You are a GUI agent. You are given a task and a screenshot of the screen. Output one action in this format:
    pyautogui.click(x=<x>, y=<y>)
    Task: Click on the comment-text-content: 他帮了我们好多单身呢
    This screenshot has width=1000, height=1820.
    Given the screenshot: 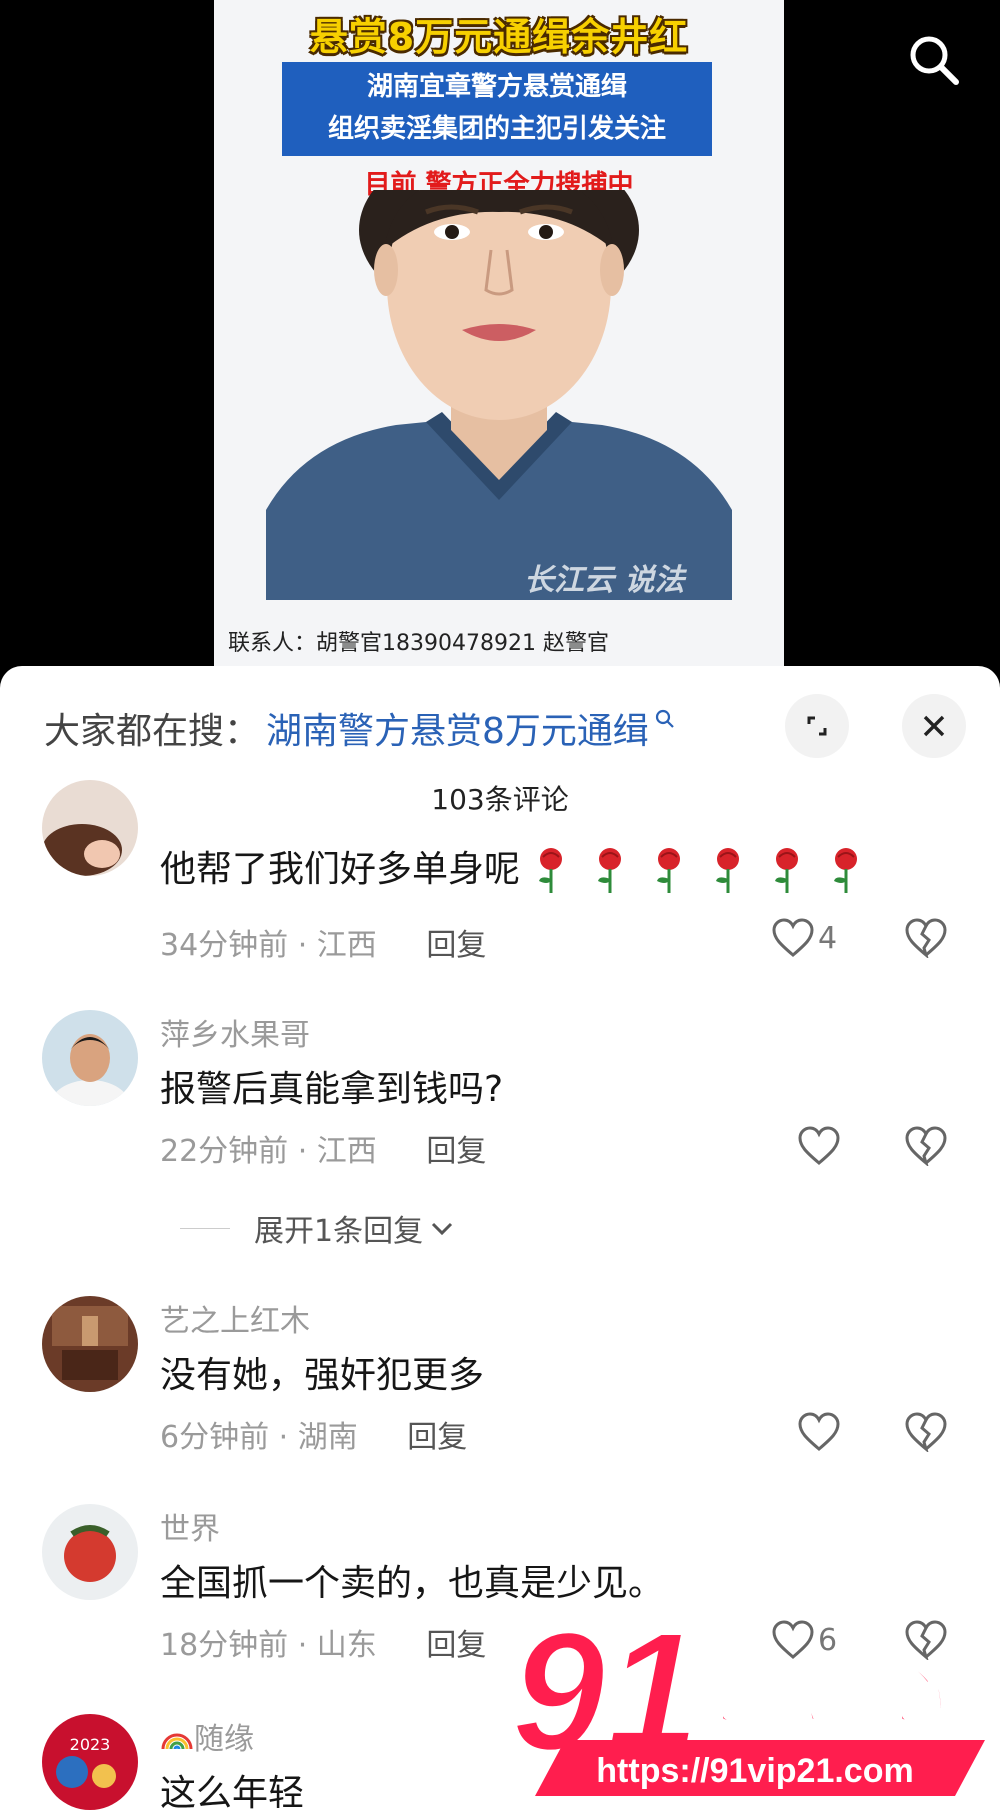 What is the action you would take?
    pyautogui.click(x=340, y=869)
    